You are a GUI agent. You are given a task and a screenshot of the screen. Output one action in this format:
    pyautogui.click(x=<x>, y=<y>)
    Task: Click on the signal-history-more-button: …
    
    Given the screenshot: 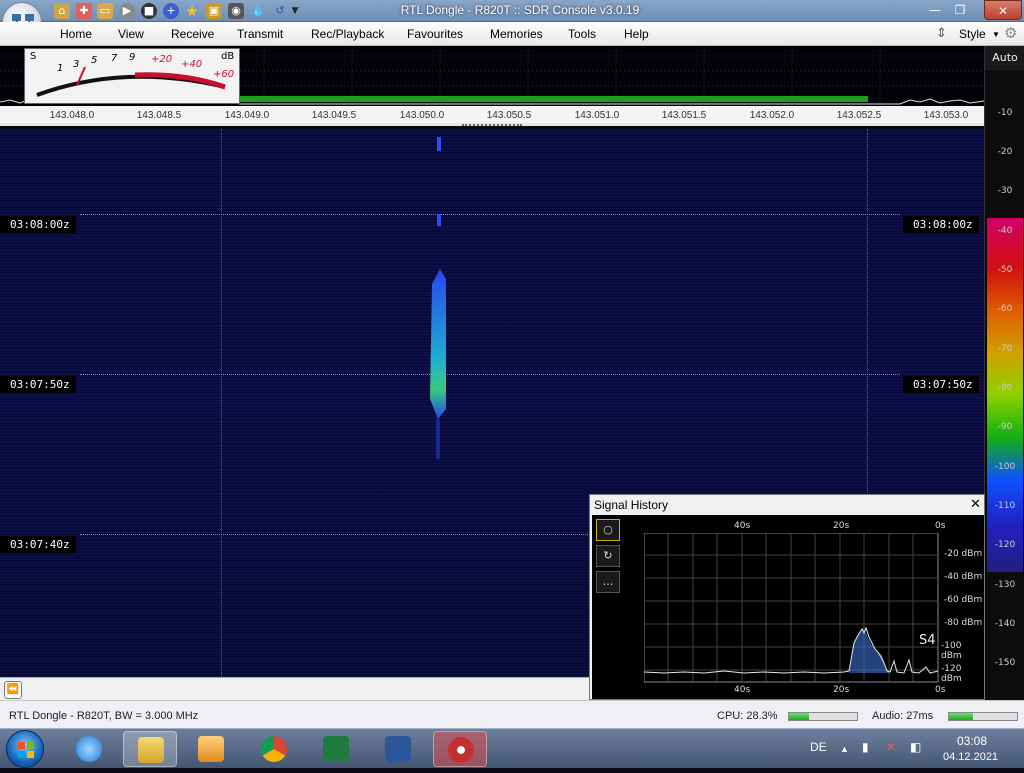 What is the action you would take?
    pyautogui.click(x=608, y=582)
    